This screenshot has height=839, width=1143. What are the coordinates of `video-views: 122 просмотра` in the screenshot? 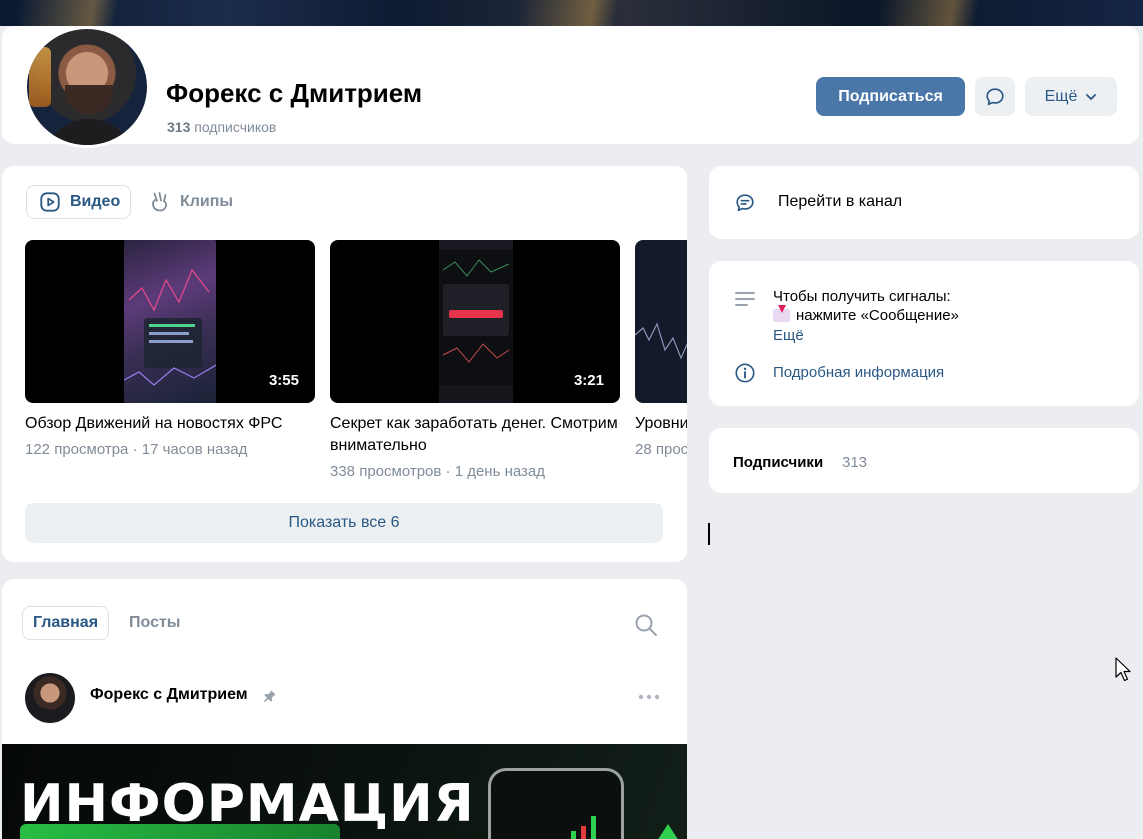 It's located at (77, 449).